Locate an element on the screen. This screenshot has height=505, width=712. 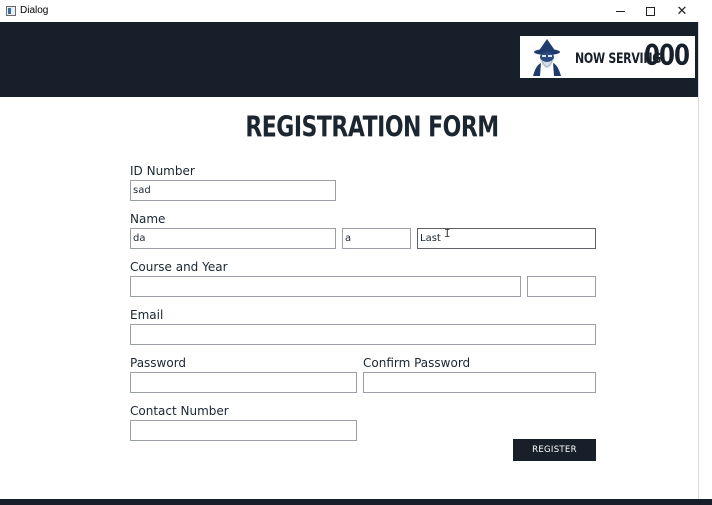
app-window-icon is located at coordinates (11, 11).